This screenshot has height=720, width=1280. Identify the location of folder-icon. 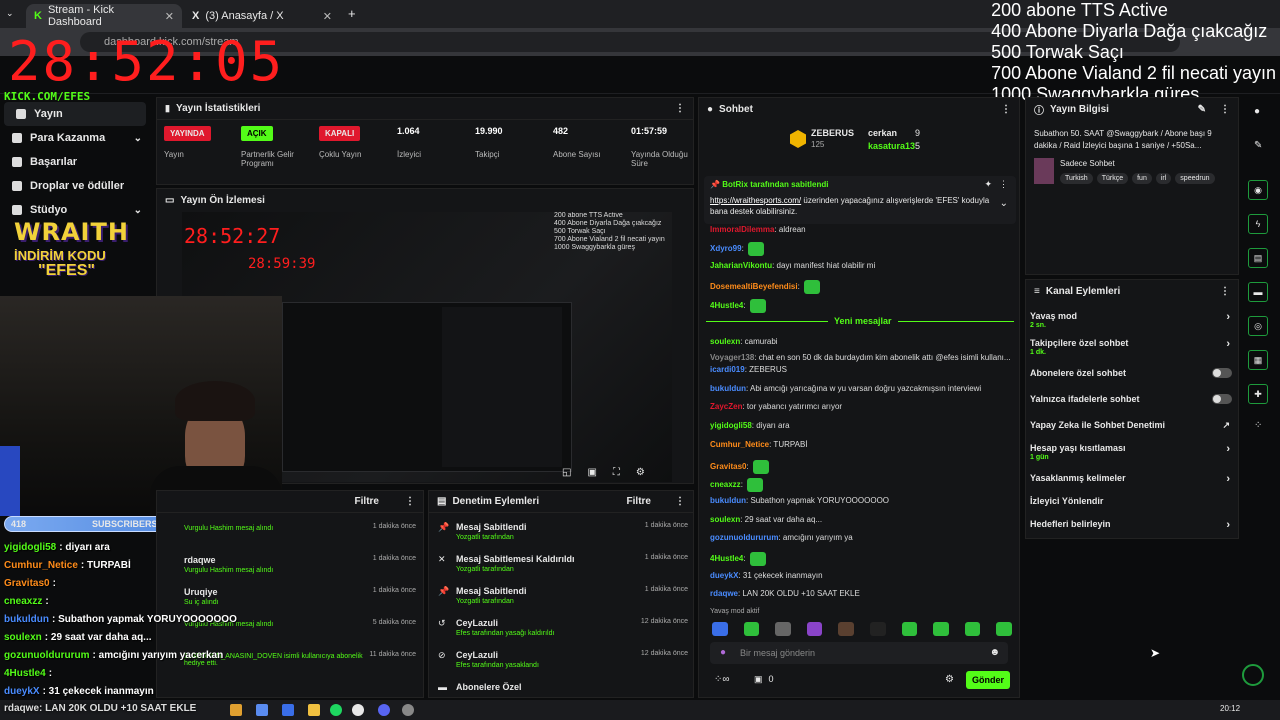
(314, 710).